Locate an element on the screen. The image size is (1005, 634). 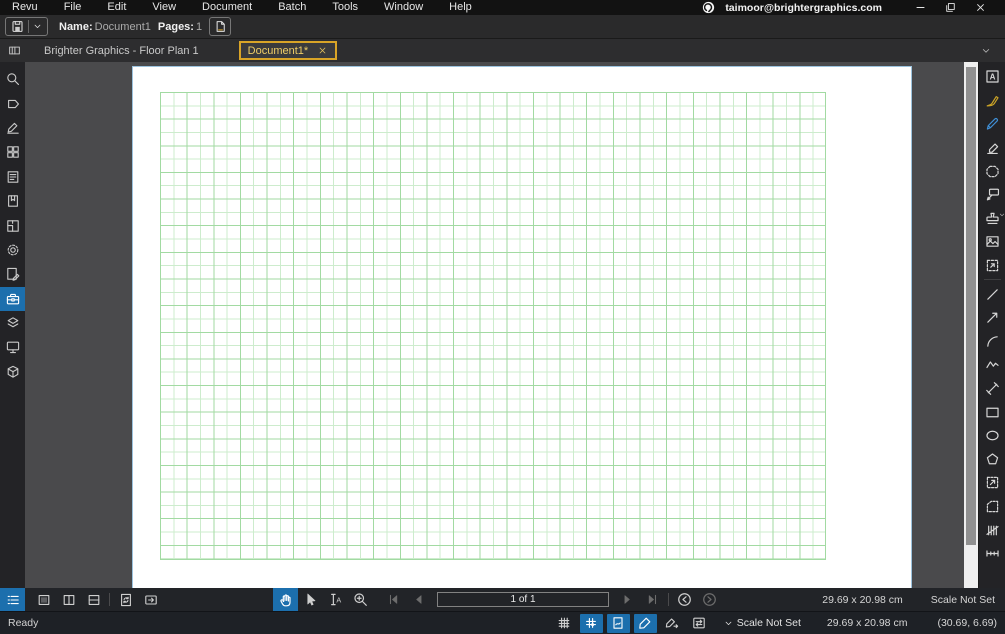
rectangle-icon is located at coordinates (992, 412).